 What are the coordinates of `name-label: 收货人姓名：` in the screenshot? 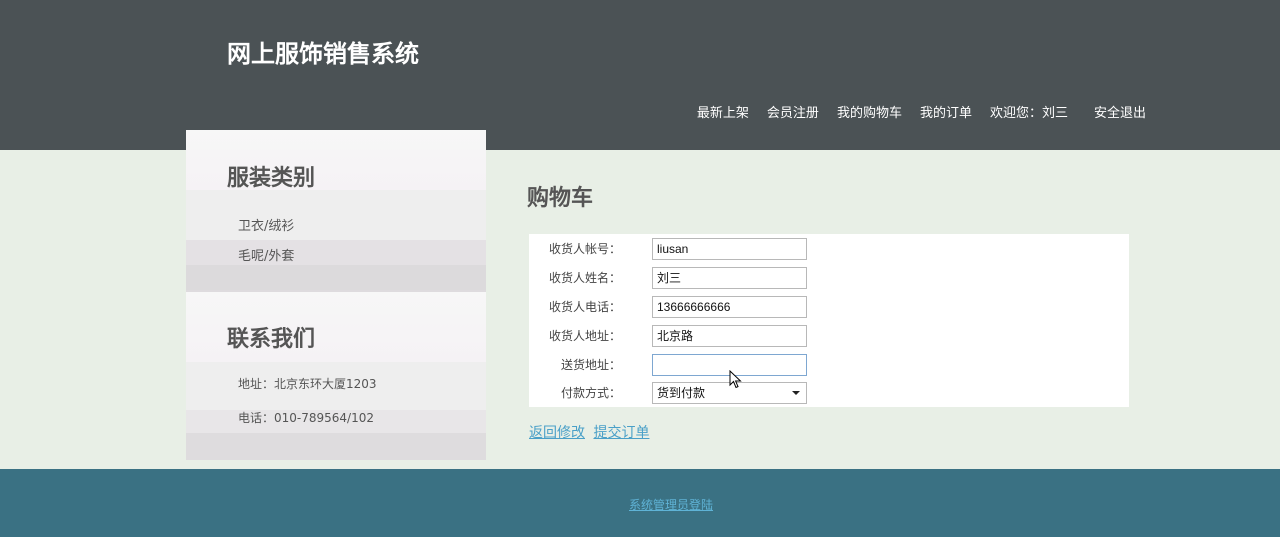 It's located at (584, 278).